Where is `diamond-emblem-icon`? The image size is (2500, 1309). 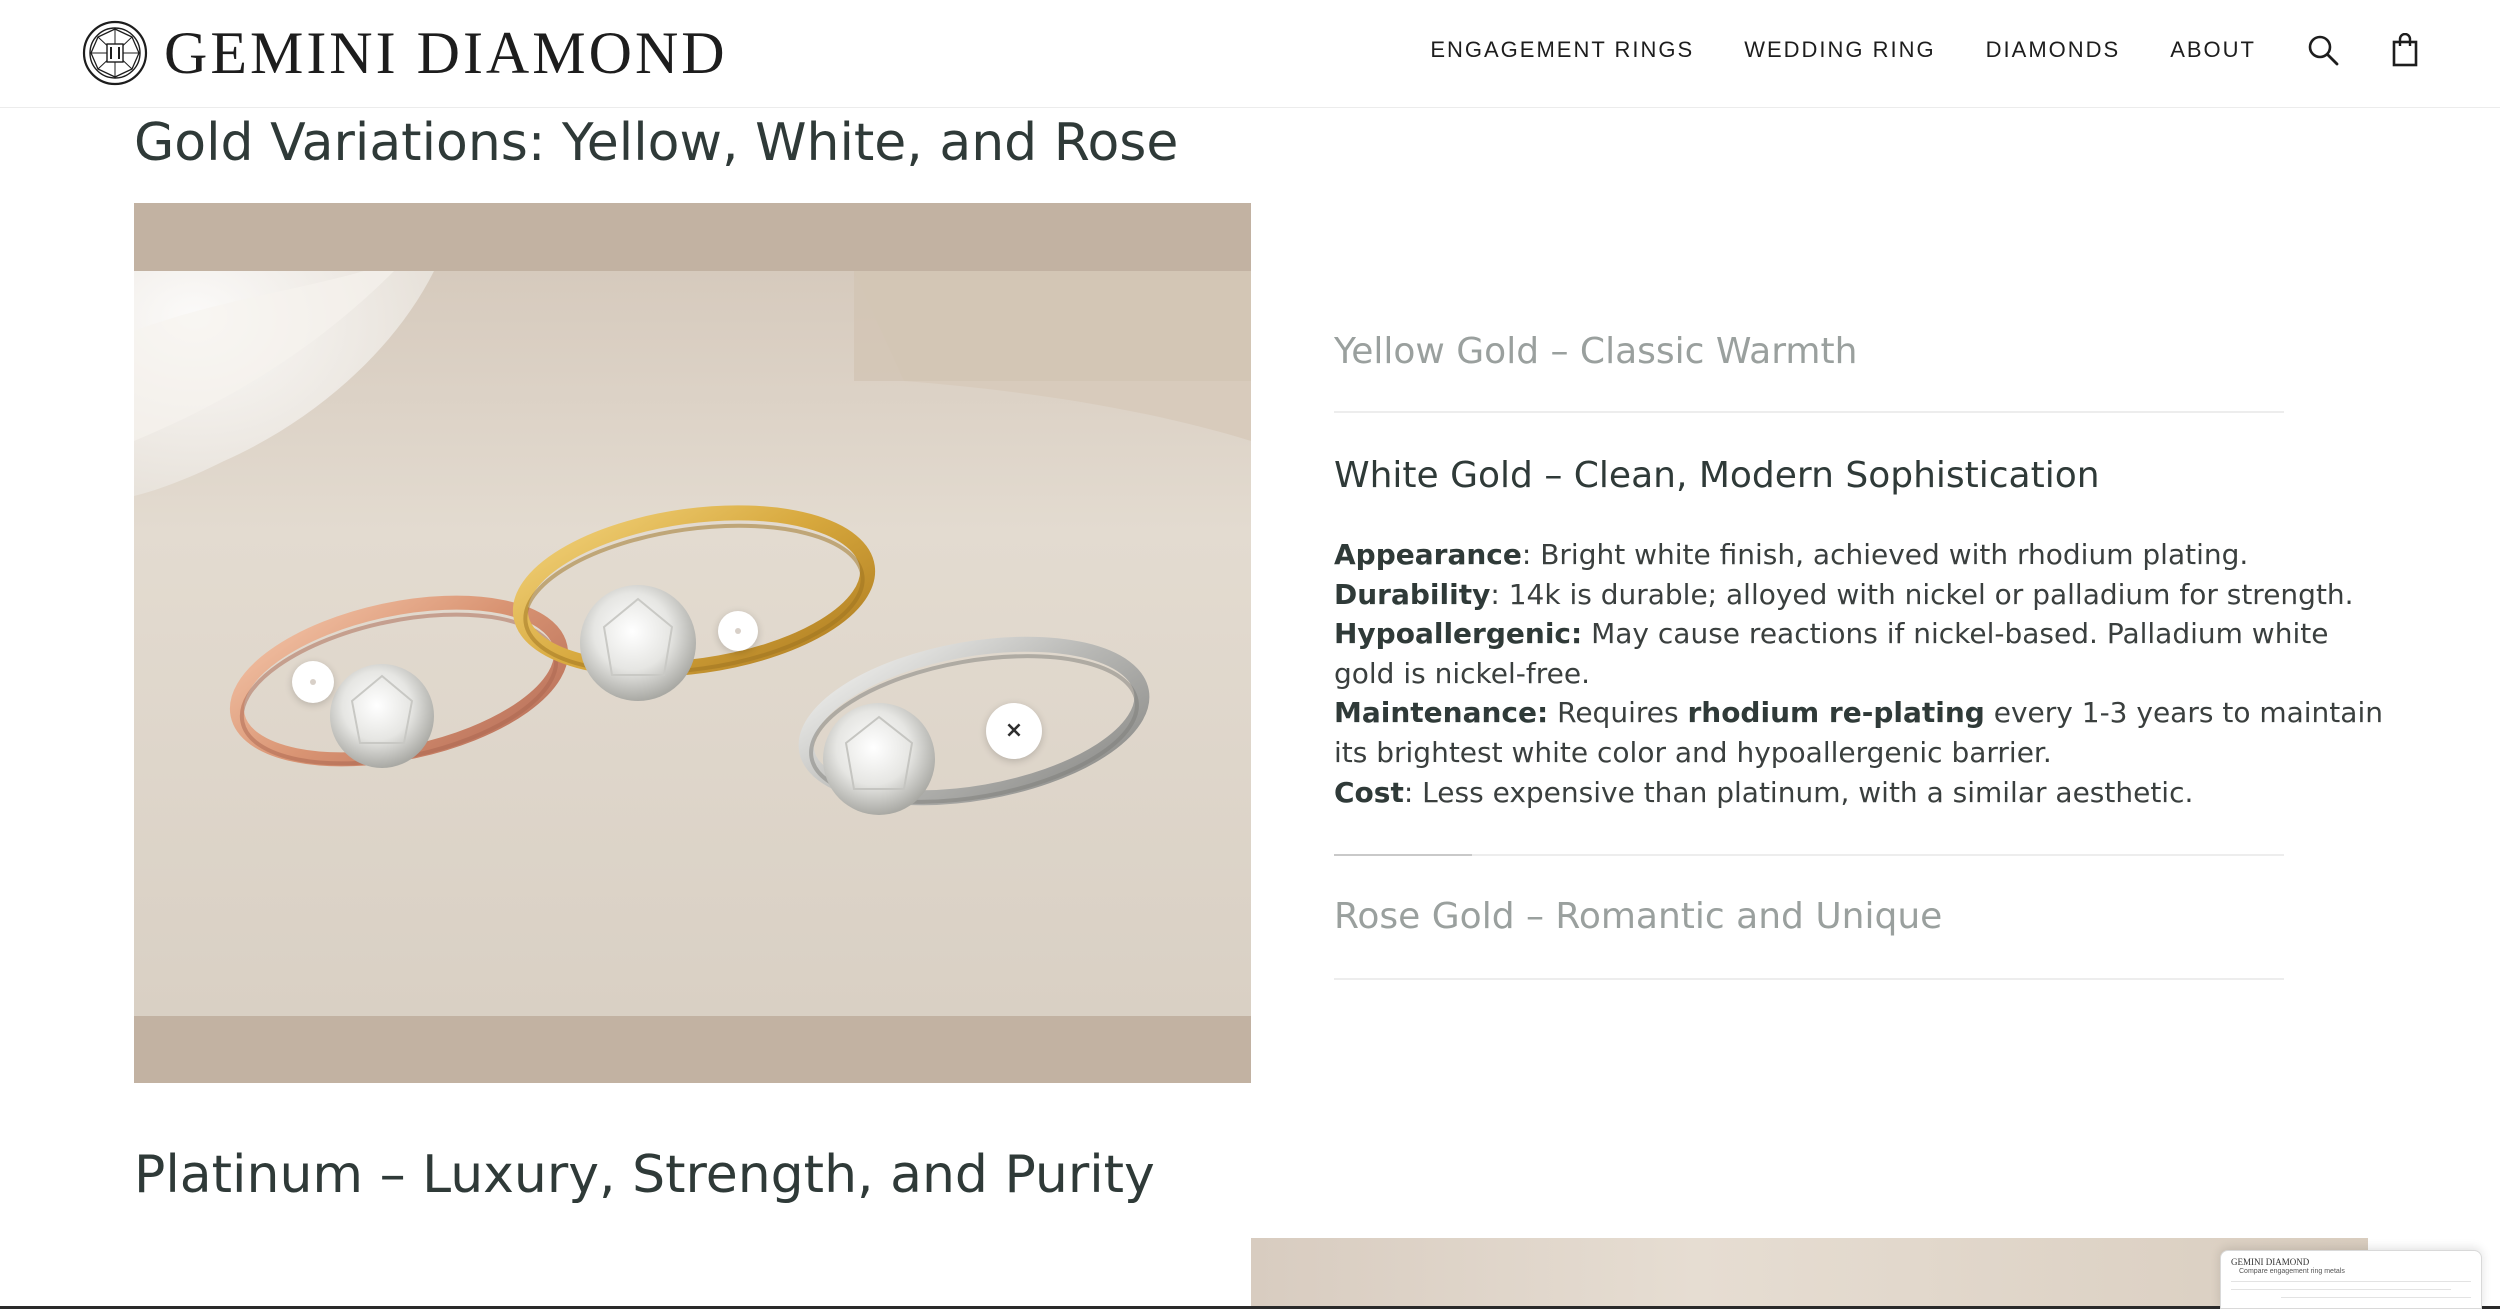 diamond-emblem-icon is located at coordinates (115, 53).